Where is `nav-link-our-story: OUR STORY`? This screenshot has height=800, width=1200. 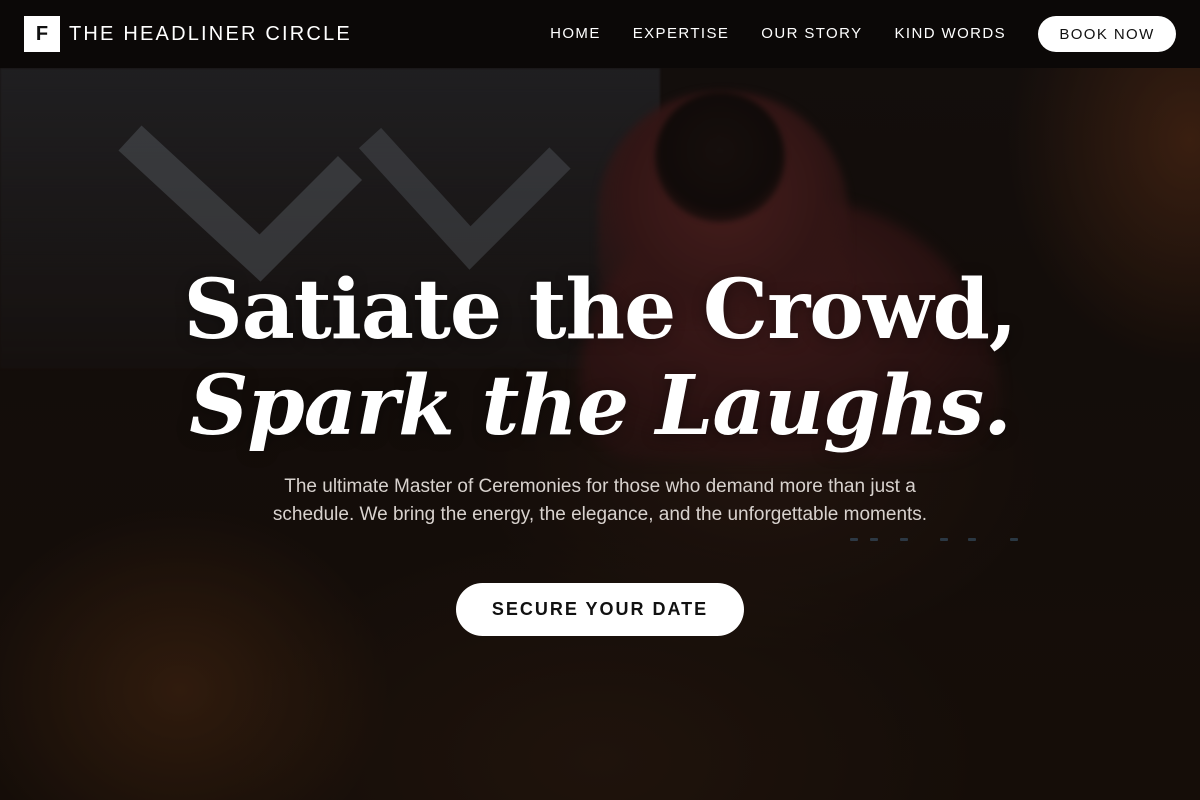
nav-link-our-story: OUR STORY is located at coordinates (811, 34).